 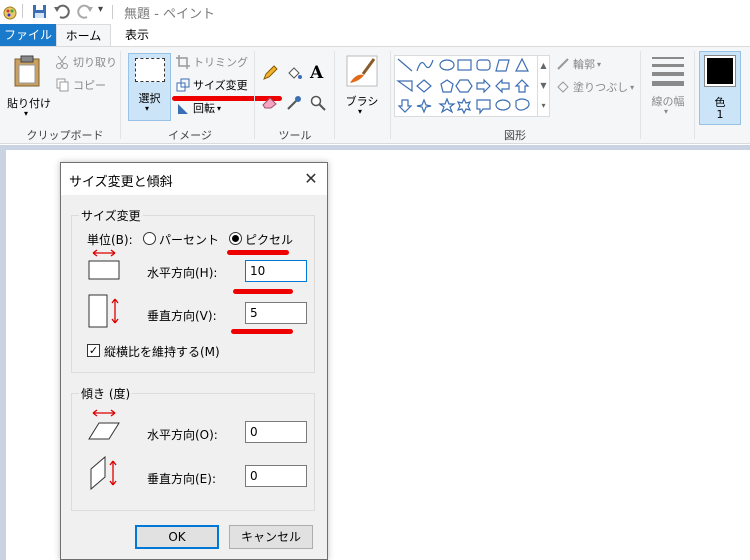 What do you see at coordinates (103, 473) in the screenshot?
I see `vertical-skew-icon` at bounding box center [103, 473].